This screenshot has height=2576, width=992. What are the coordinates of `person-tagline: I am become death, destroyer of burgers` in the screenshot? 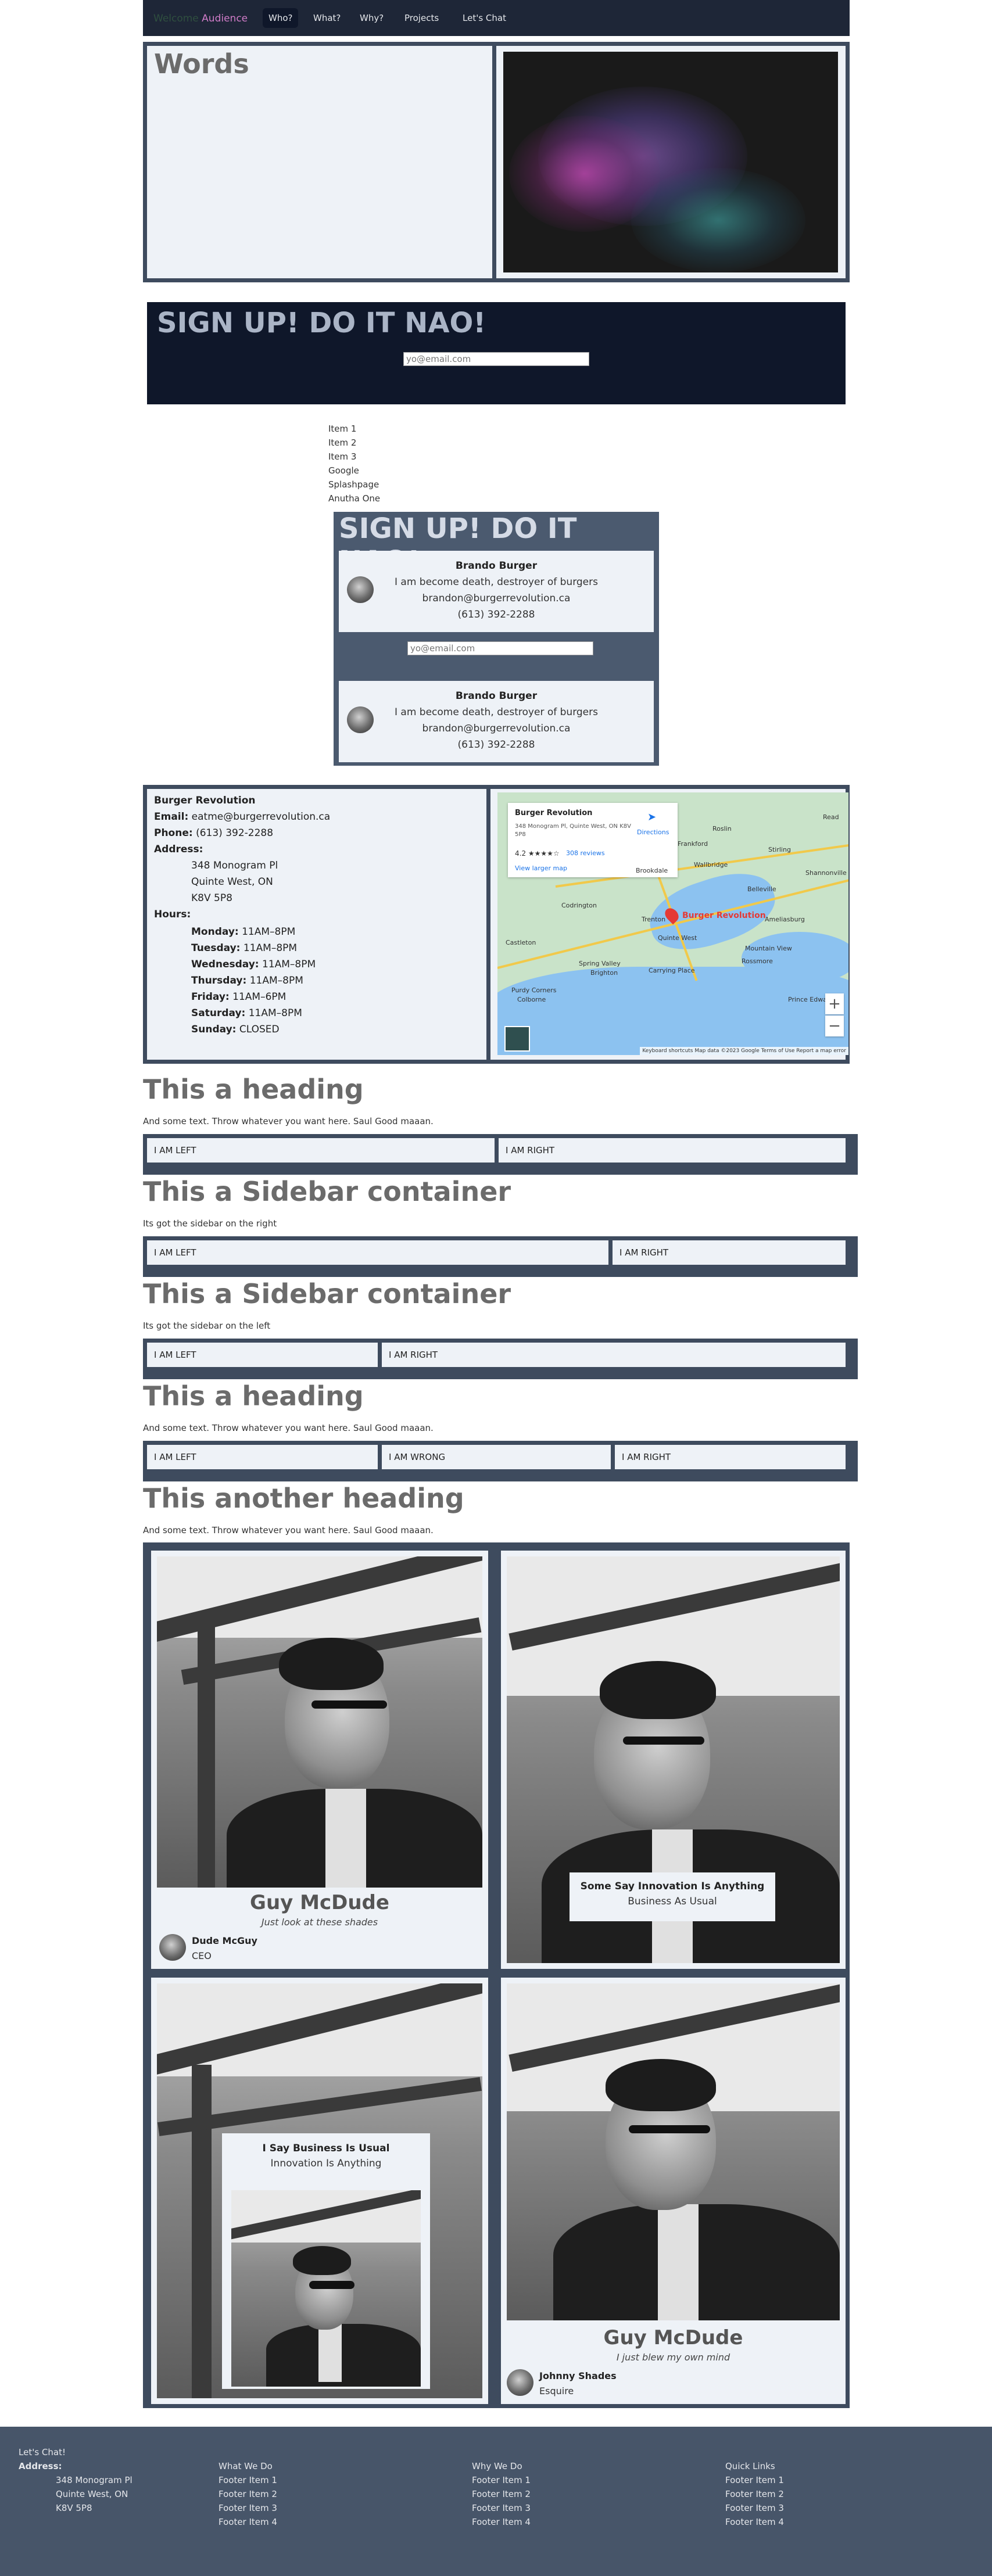 It's located at (496, 582).